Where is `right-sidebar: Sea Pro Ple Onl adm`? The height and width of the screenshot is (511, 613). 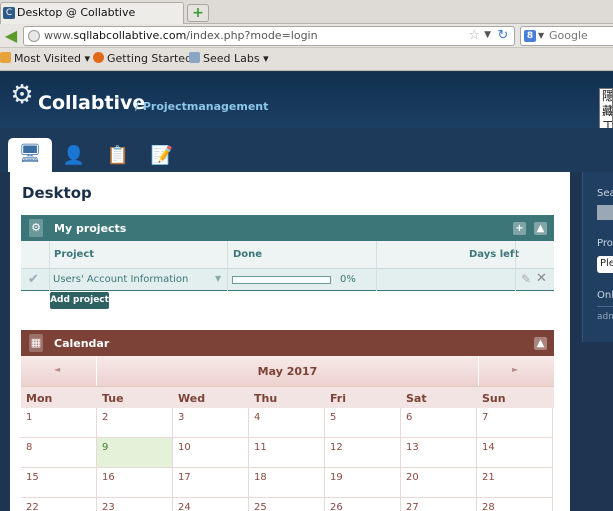 right-sidebar: Sea Pro Ple Onl adm is located at coordinates (597, 257).